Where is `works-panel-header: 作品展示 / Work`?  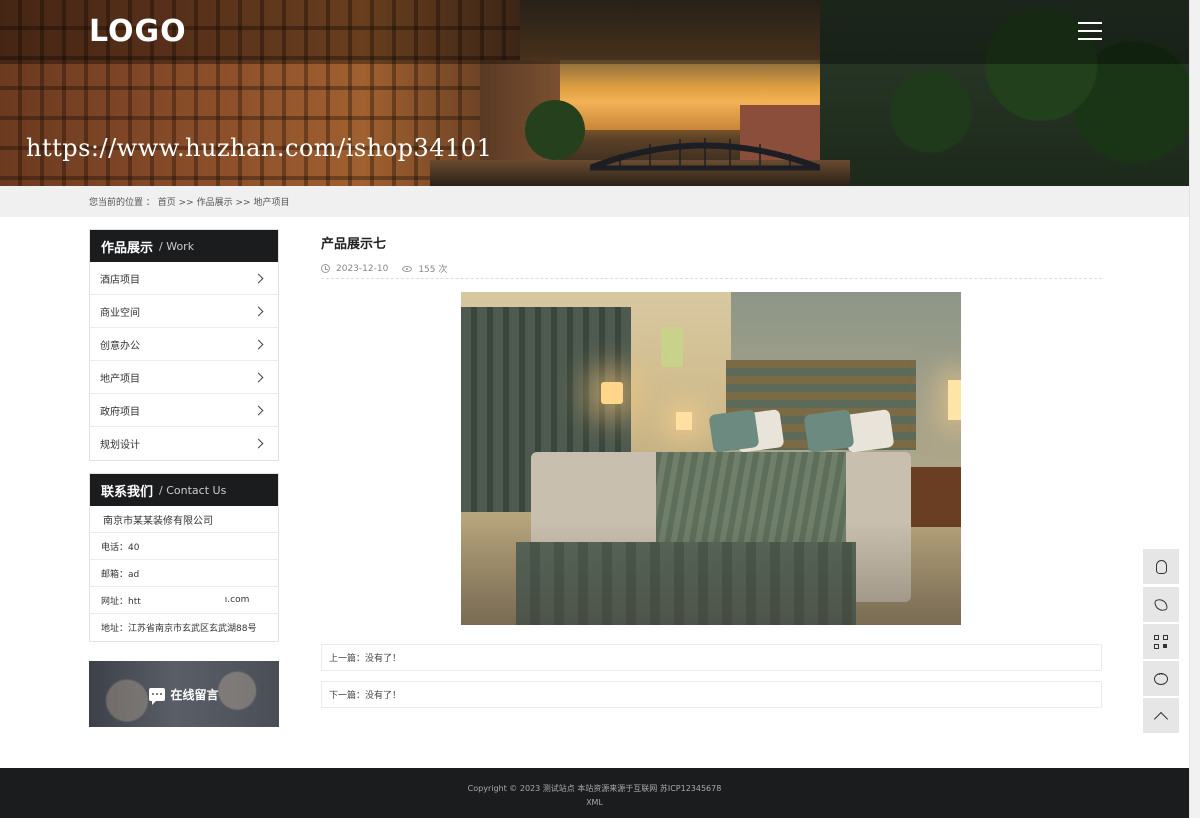 works-panel-header: 作品展示 / Work is located at coordinates (184, 246).